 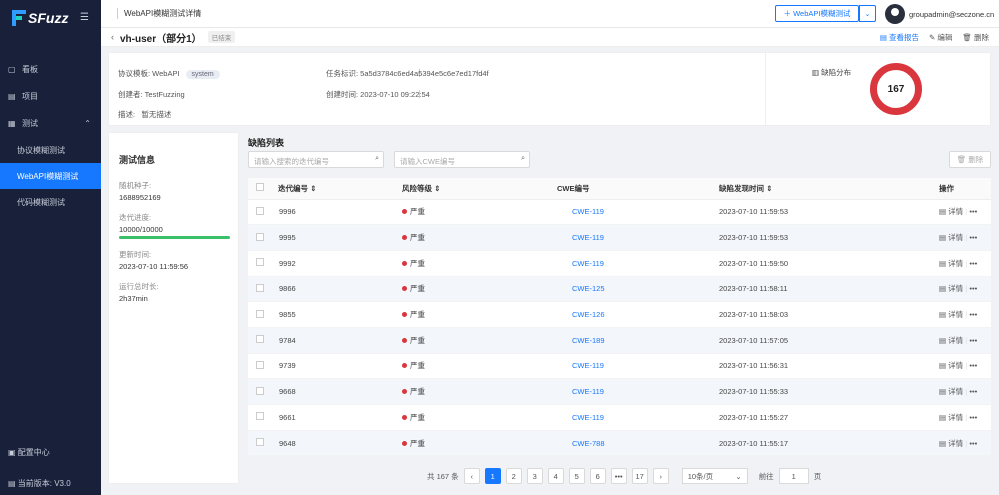 I want to click on sidebar-item-config: ▣ 配置中心, so click(x=29, y=452).